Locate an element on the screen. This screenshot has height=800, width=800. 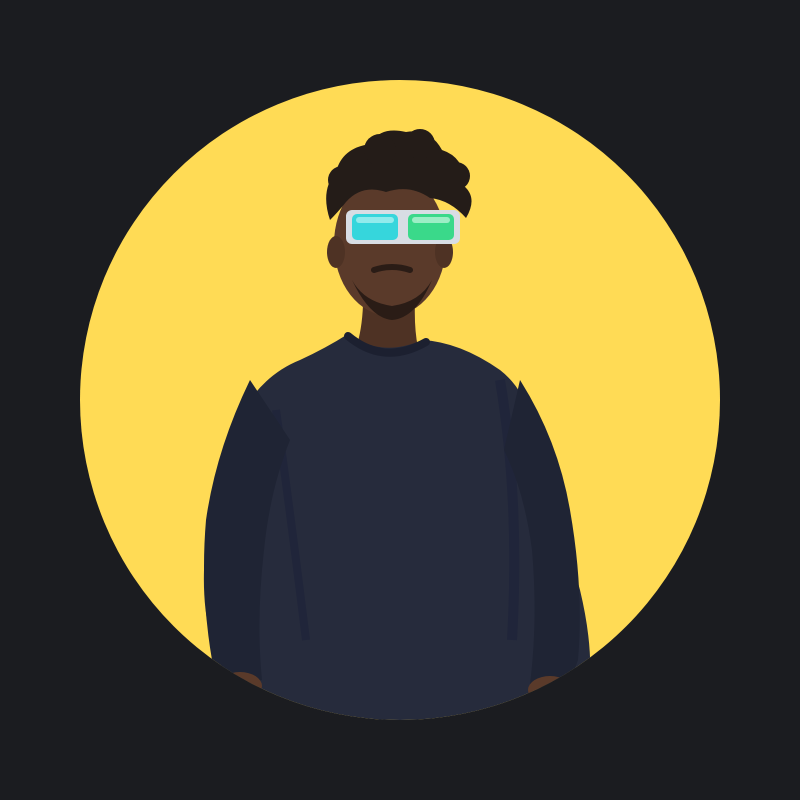
left-hand is located at coordinates (240, 686).